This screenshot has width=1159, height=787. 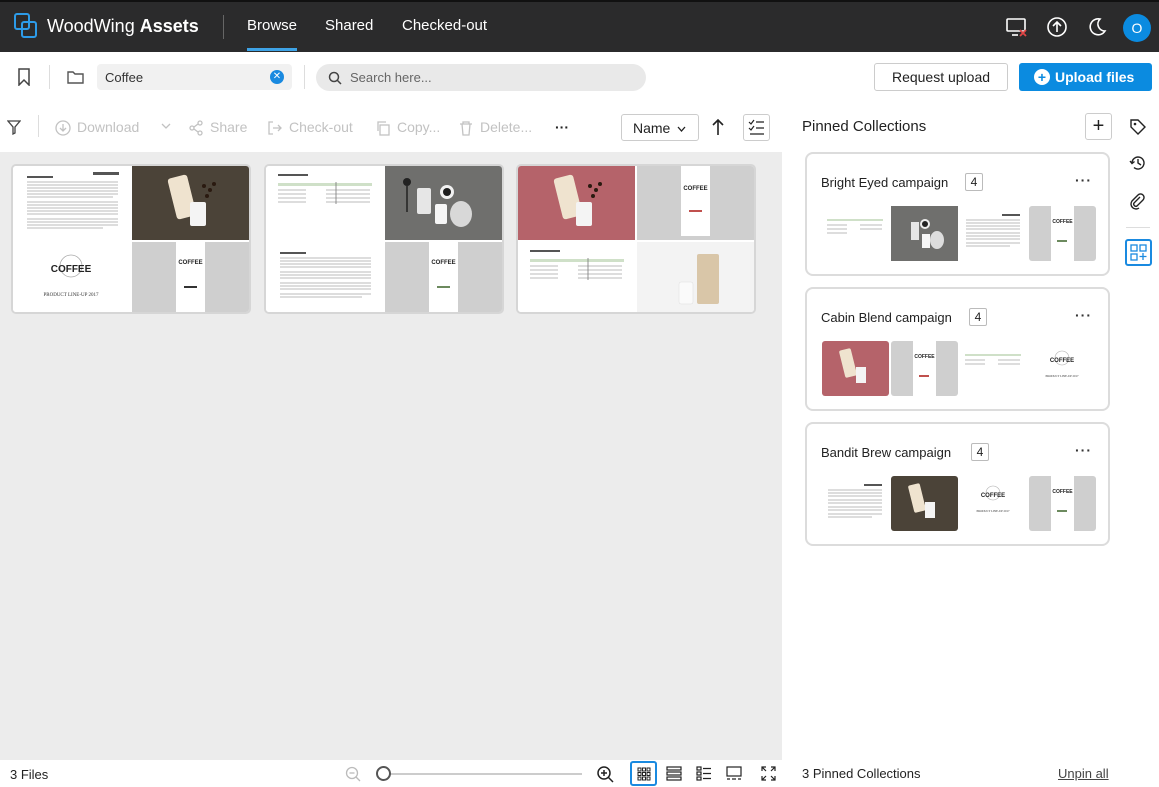 I want to click on flyer-graphic: COFFEE, so click(x=695, y=201).